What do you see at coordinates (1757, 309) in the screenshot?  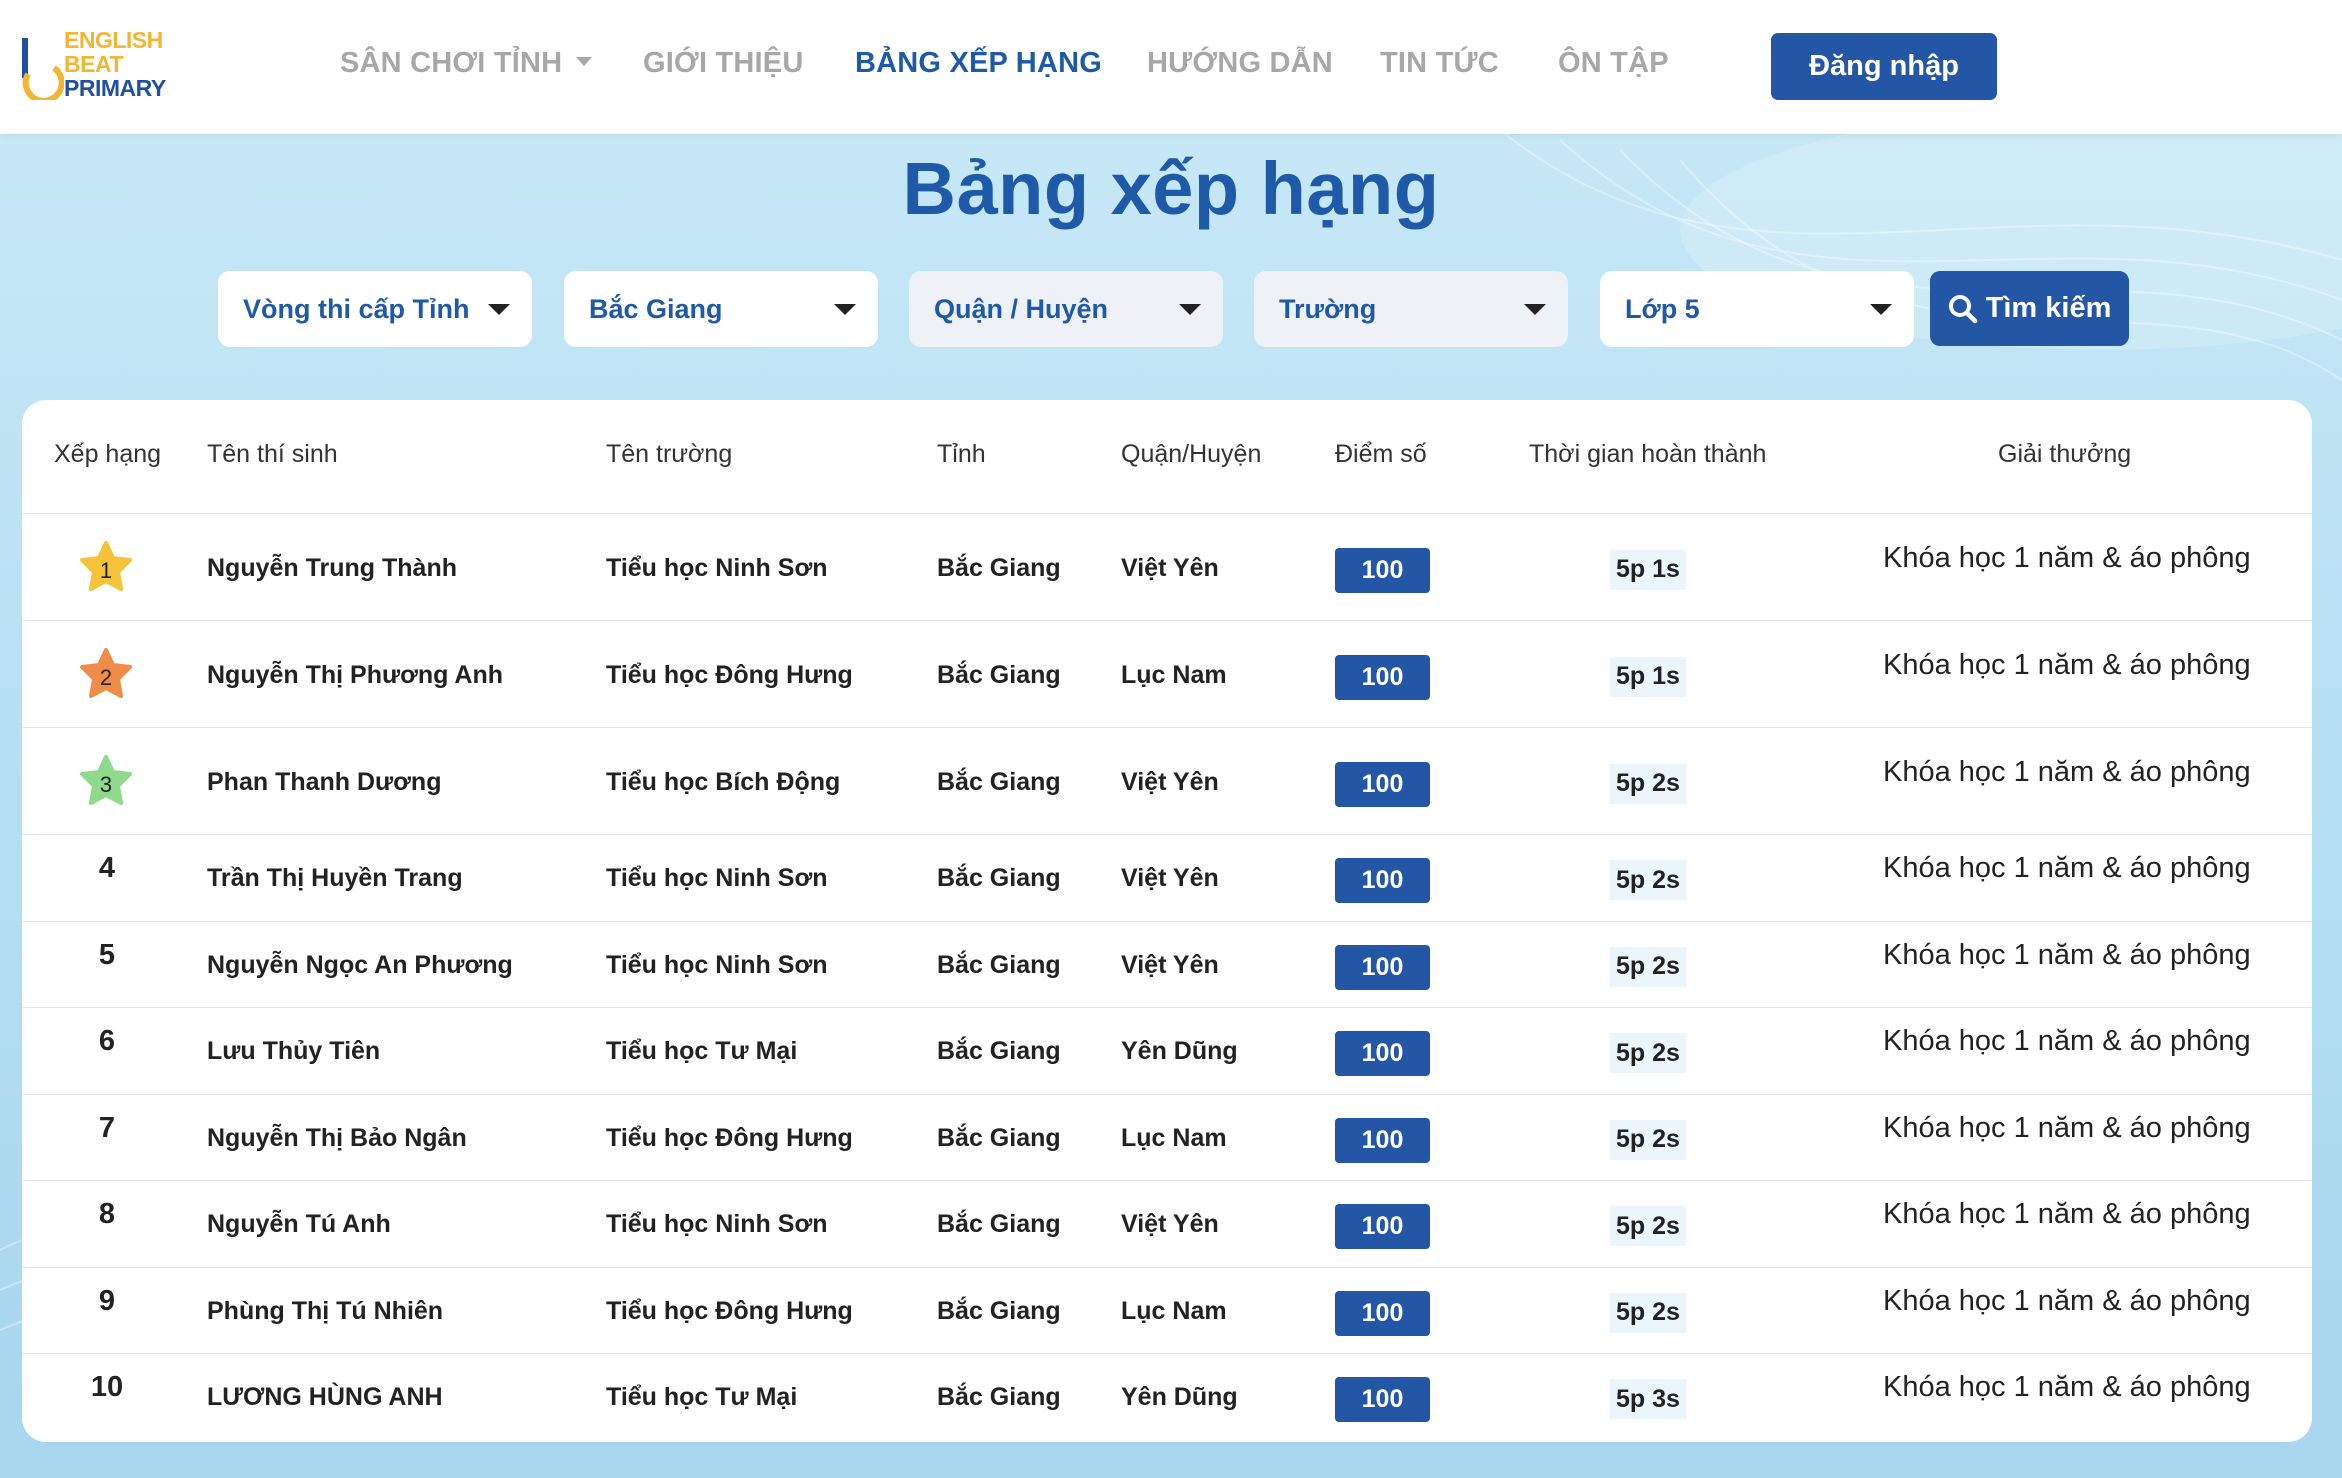 I see `filter-grade-select: Lớp 5` at bounding box center [1757, 309].